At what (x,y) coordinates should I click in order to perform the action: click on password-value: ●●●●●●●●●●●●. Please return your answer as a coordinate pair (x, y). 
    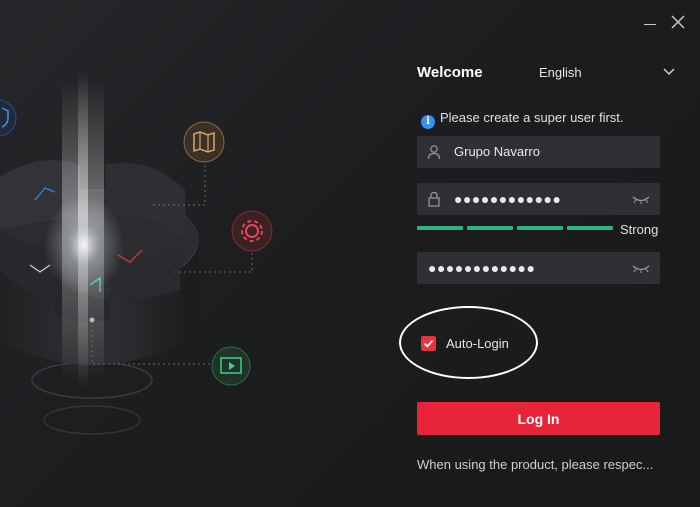
    Looking at the image, I should click on (508, 199).